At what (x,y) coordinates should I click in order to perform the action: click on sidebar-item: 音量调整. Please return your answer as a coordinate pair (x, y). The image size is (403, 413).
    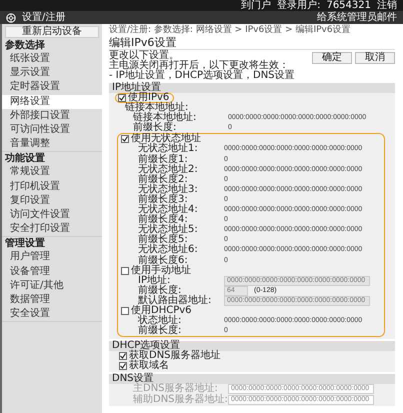
    Looking at the image, I should click on (52, 144).